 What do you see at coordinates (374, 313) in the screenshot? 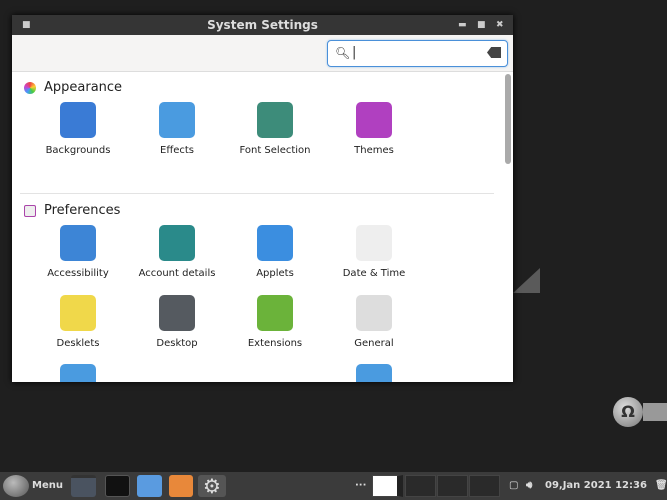
I see `general-icon` at bounding box center [374, 313].